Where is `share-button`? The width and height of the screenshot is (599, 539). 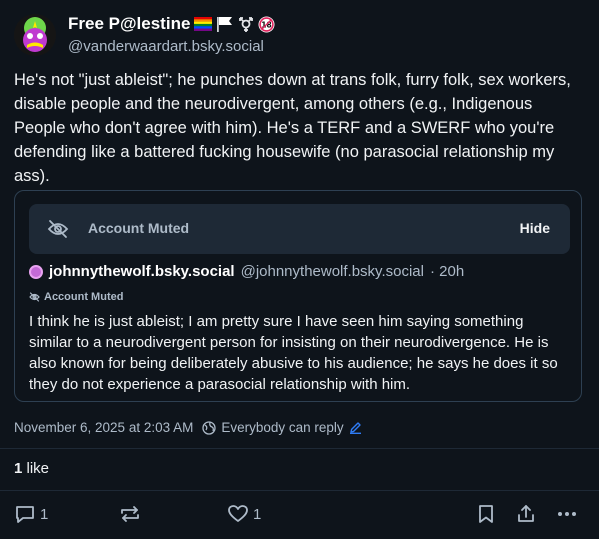 share-button is located at coordinates (526, 514).